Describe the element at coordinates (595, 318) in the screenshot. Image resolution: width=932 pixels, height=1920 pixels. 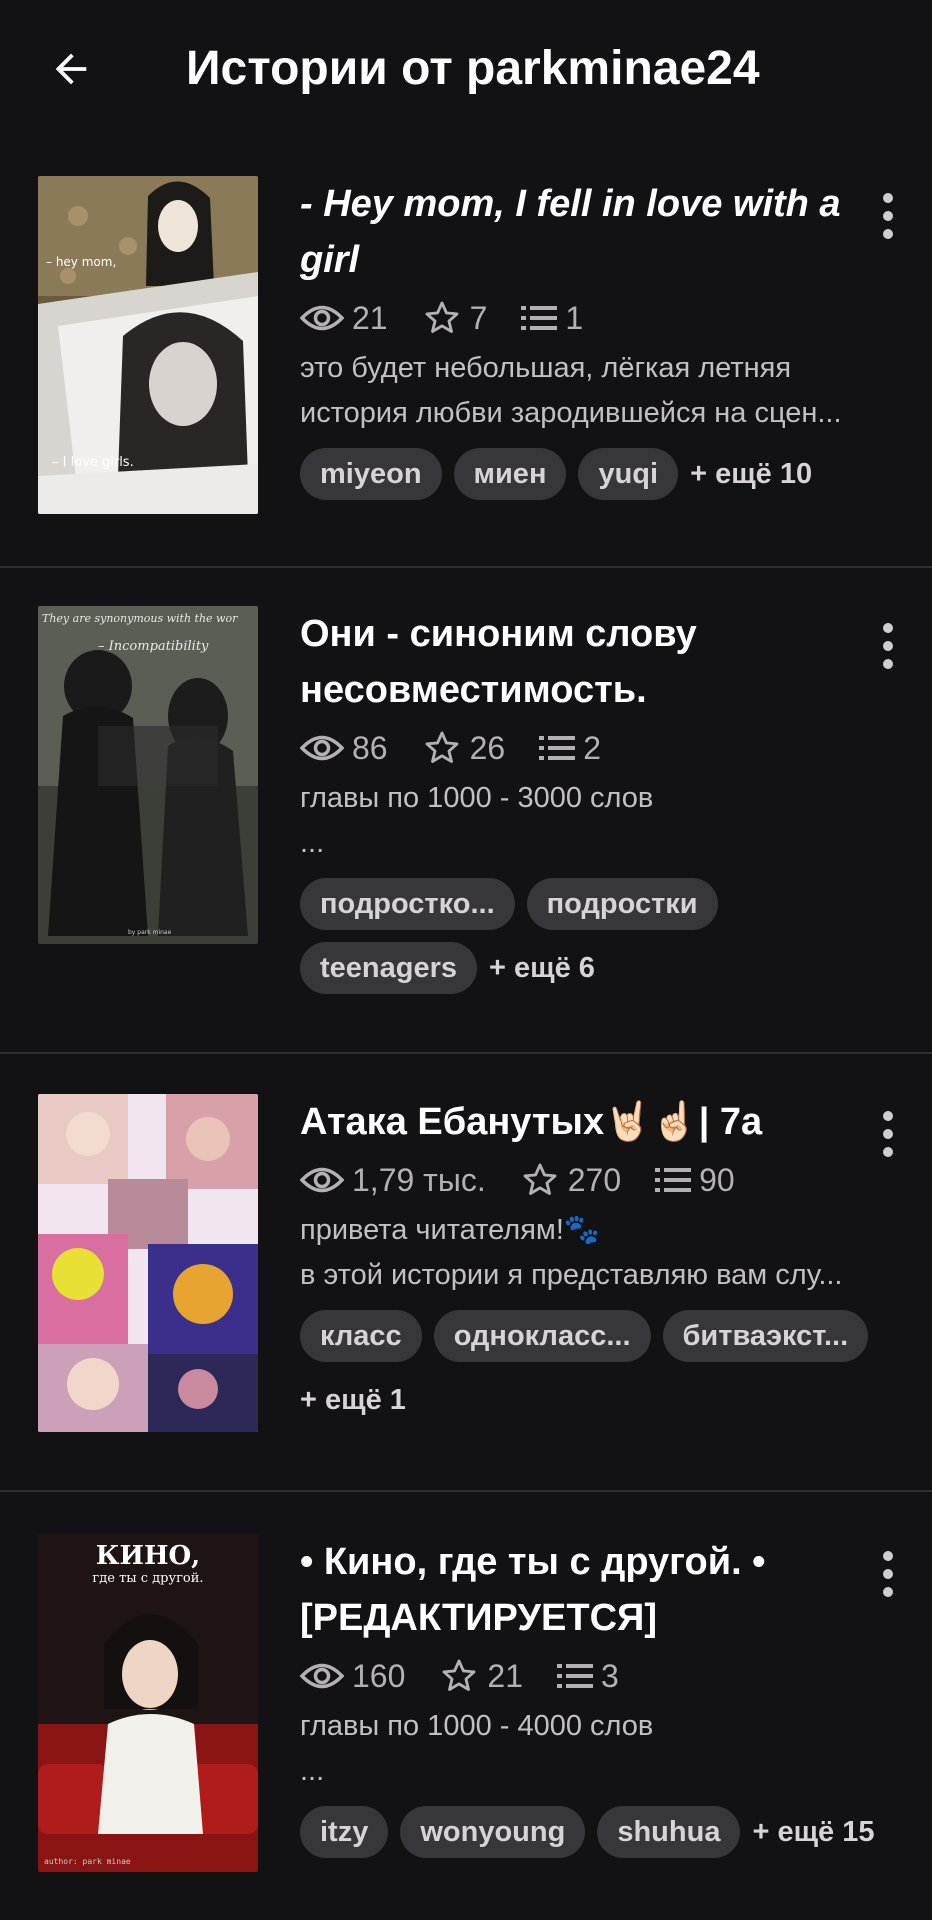
I see `story-stats: 21 7 1` at that location.